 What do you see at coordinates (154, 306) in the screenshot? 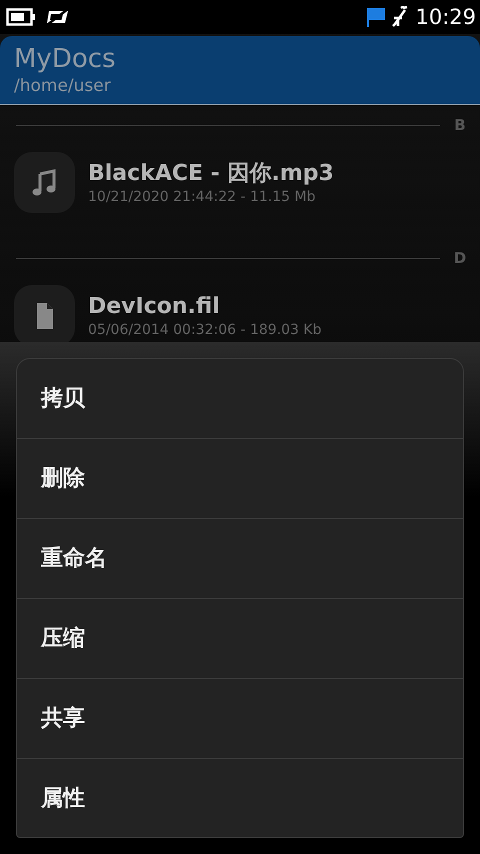
I see `file-name: DevIcon.fil` at bounding box center [154, 306].